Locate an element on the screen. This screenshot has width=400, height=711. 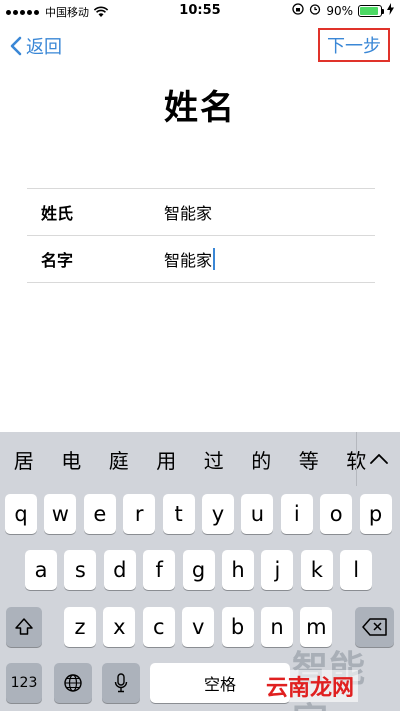
expand-candidates-button is located at coordinates (378, 459).